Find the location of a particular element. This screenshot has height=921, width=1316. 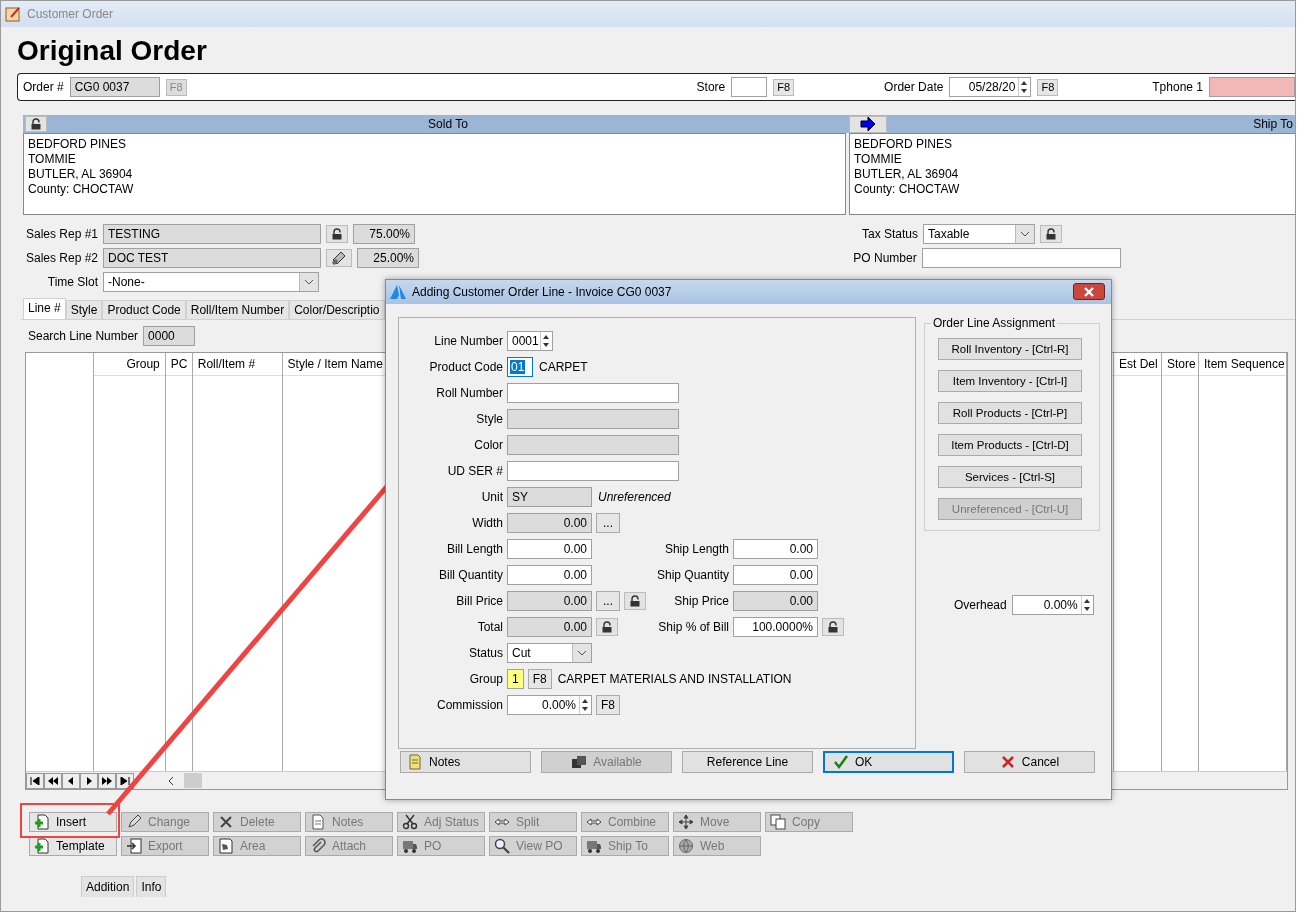

search-icon is located at coordinates (502, 846).